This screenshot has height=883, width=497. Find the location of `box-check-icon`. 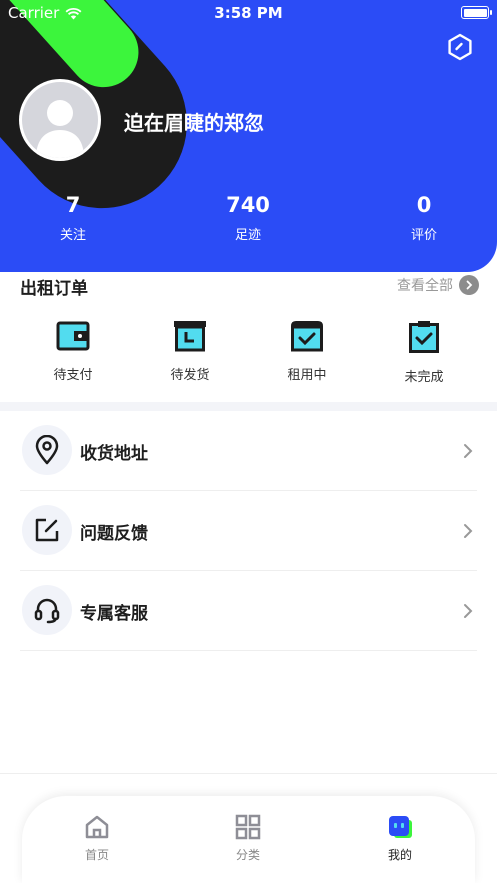

box-check-icon is located at coordinates (307, 336).